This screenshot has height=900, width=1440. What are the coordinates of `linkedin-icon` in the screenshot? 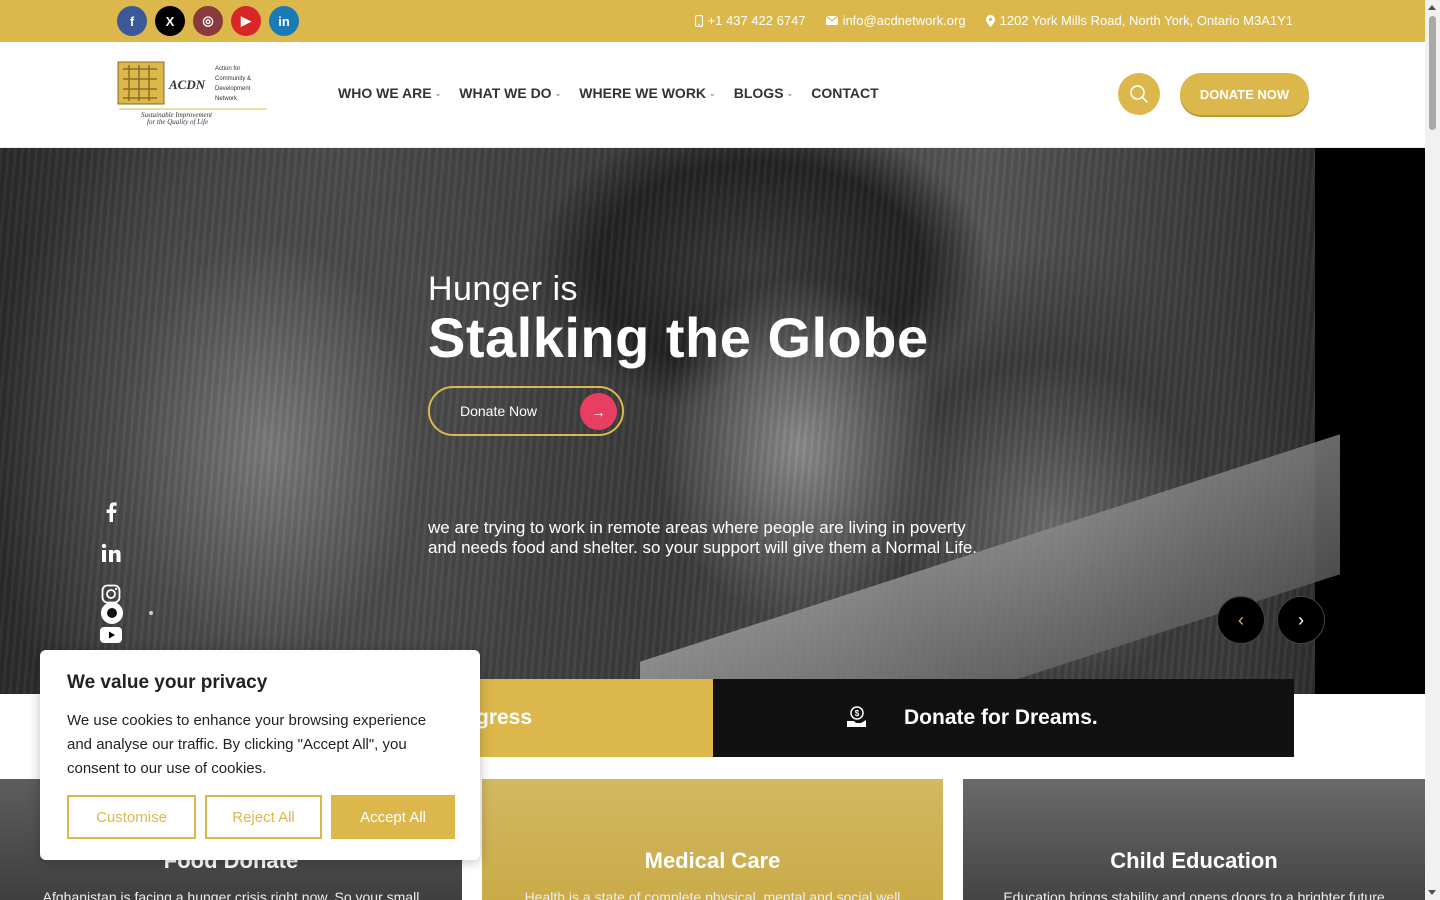 It's located at (111, 553).